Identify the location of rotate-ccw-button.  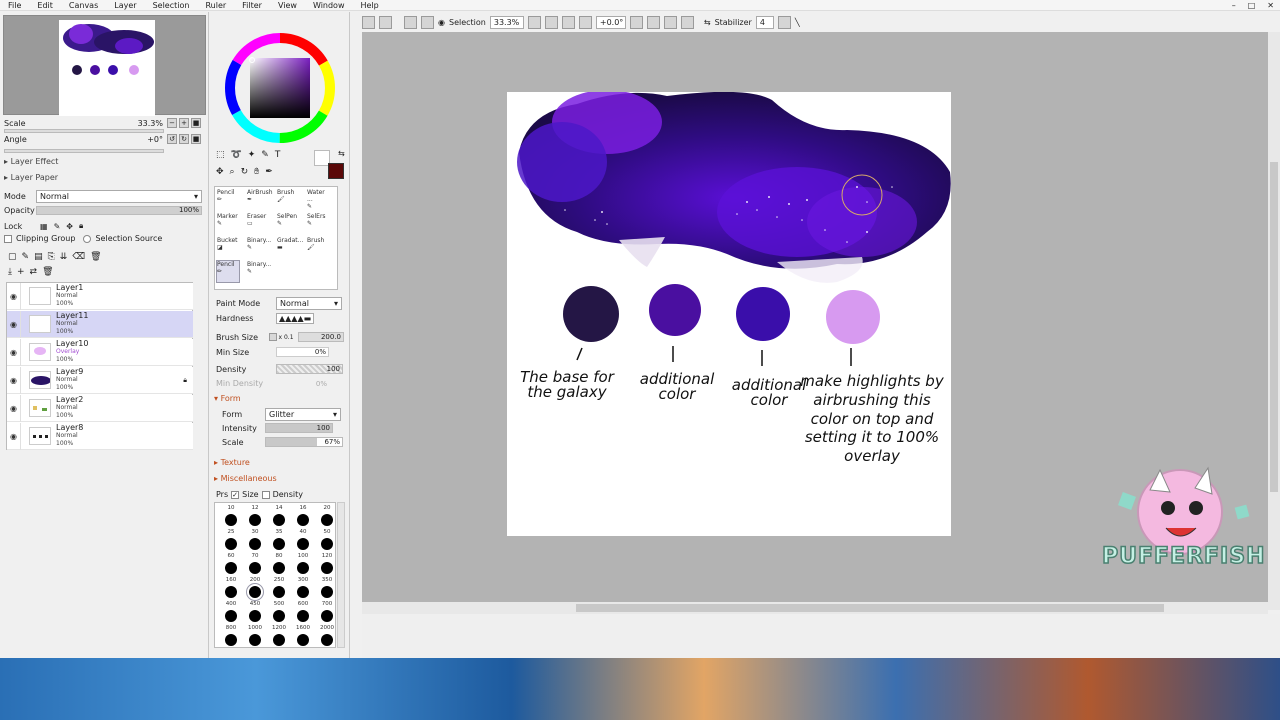
(653, 22).